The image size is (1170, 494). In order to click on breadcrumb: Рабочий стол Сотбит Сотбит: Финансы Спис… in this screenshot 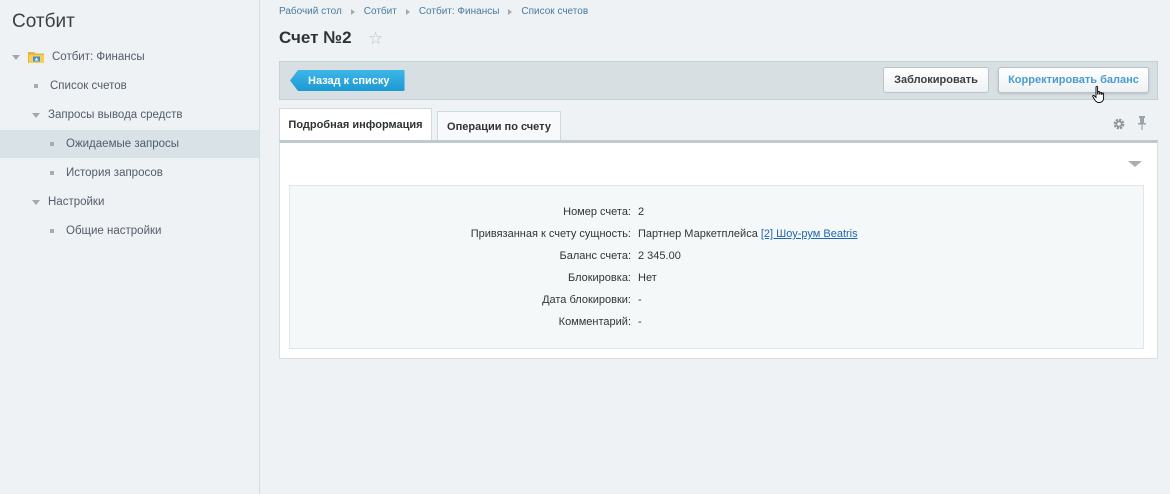, I will do `click(433, 11)`.